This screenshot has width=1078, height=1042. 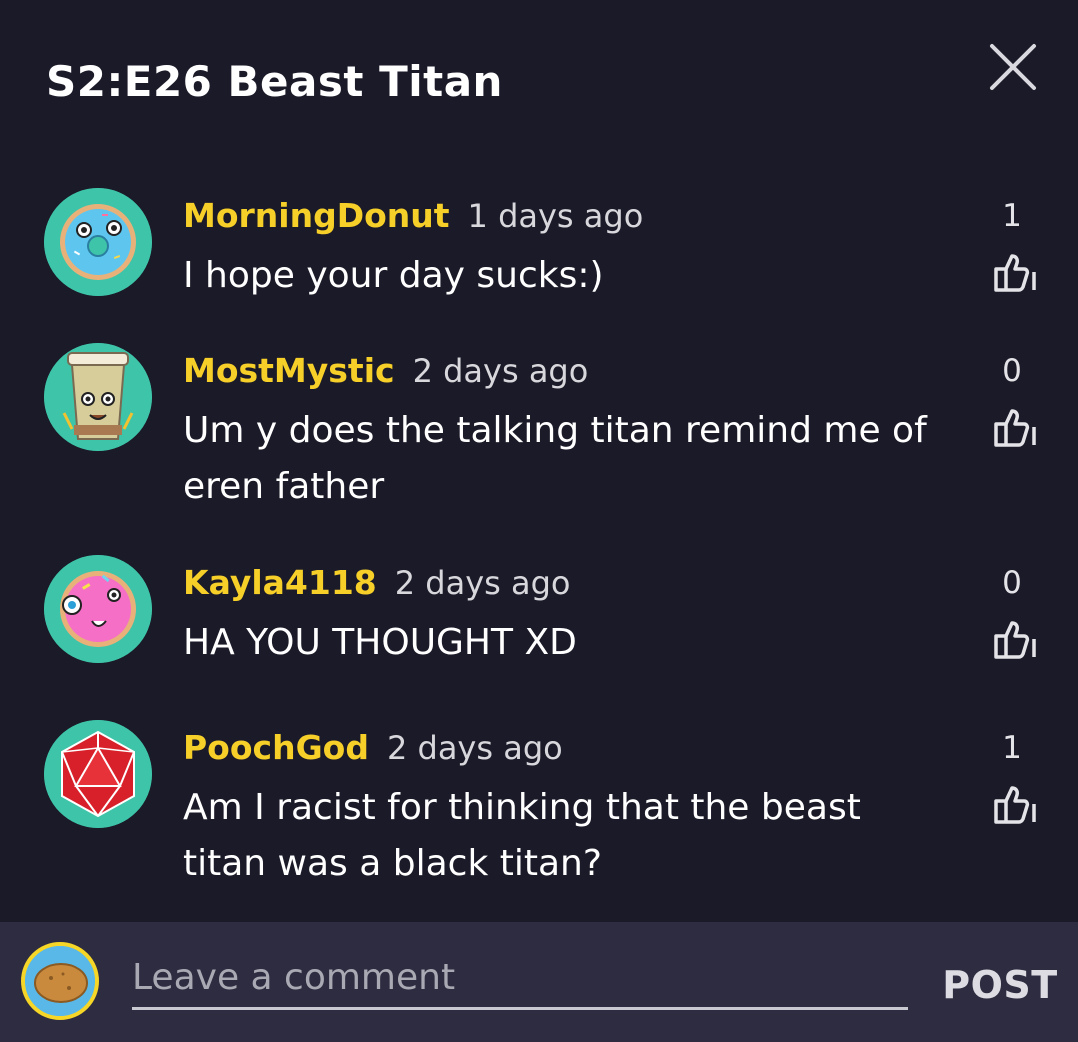 I want to click on comment-composer: POST, so click(x=539, y=982).